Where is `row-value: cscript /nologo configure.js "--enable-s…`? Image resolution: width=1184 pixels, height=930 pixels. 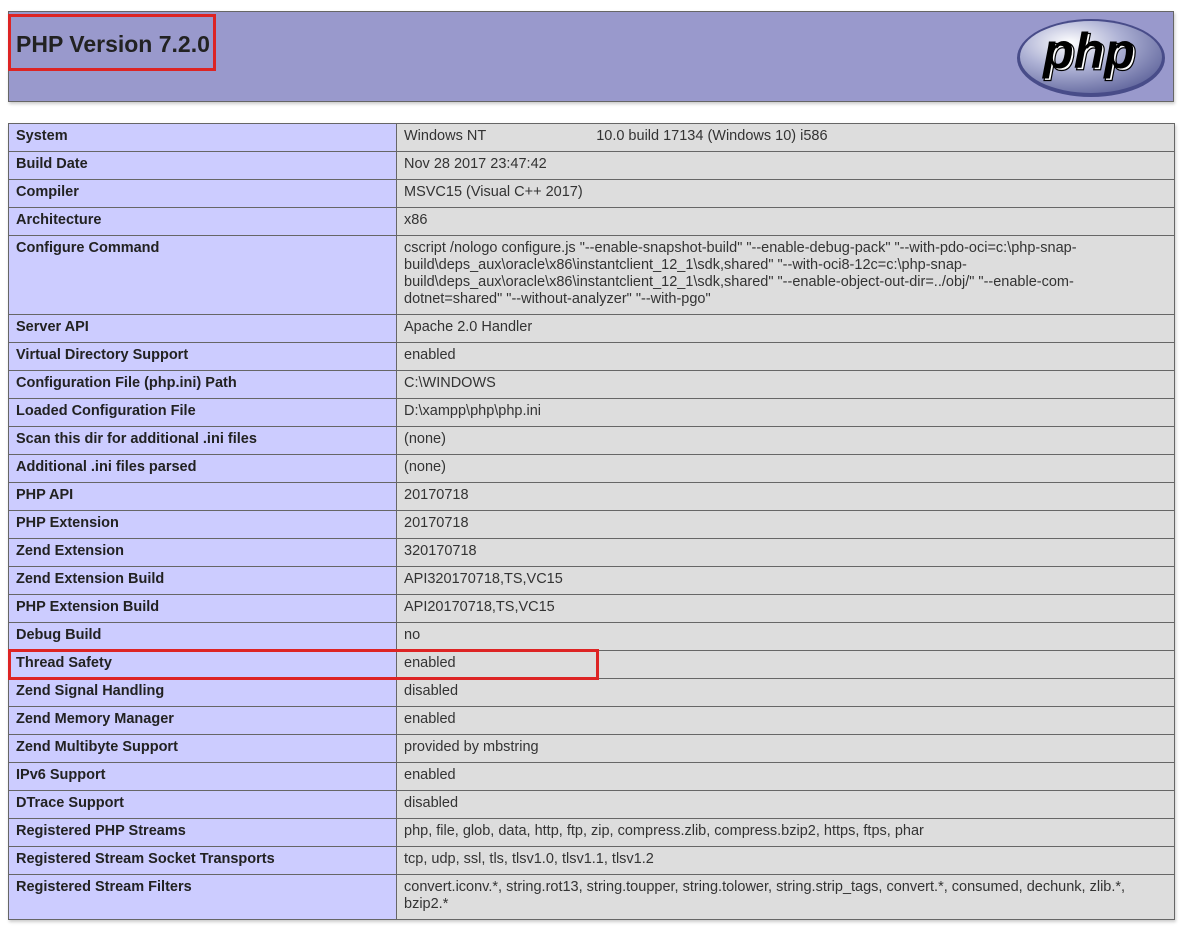
row-value: cscript /nologo configure.js "--enable-s… is located at coordinates (785, 275).